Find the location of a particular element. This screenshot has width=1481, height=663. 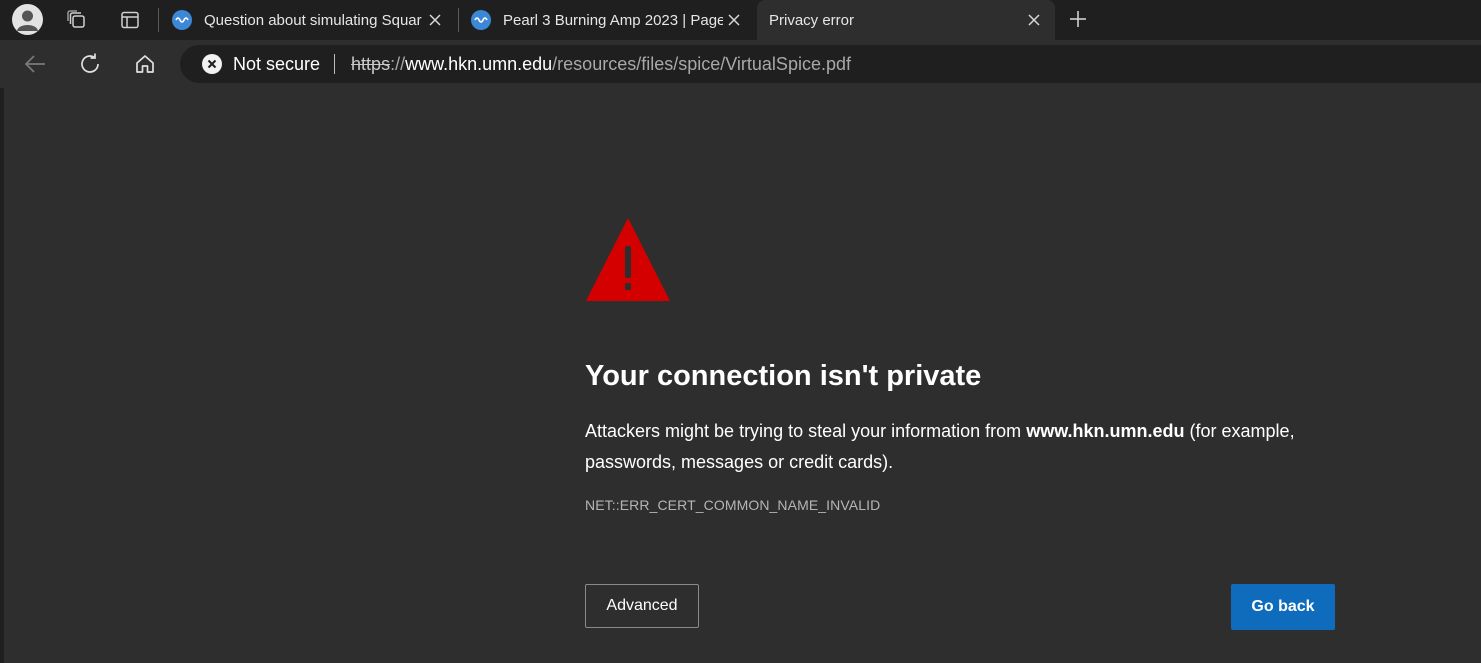

tab-privacy-error: Privacy error is located at coordinates (906, 20).